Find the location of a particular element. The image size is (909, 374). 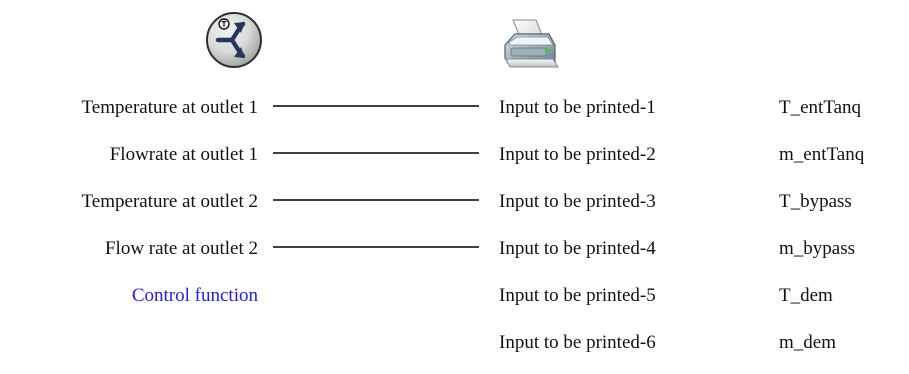

variable-name-5: T_dem is located at coordinates (806, 295).